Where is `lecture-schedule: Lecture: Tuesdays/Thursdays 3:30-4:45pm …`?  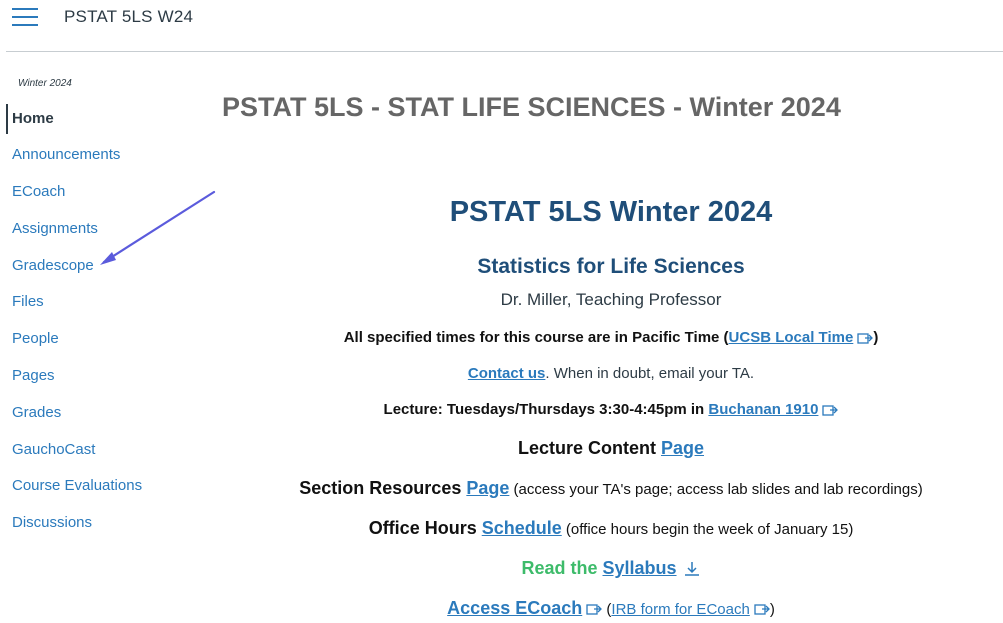 lecture-schedule: Lecture: Tuesdays/Thursdays 3:30-4:45pm … is located at coordinates (607, 409).